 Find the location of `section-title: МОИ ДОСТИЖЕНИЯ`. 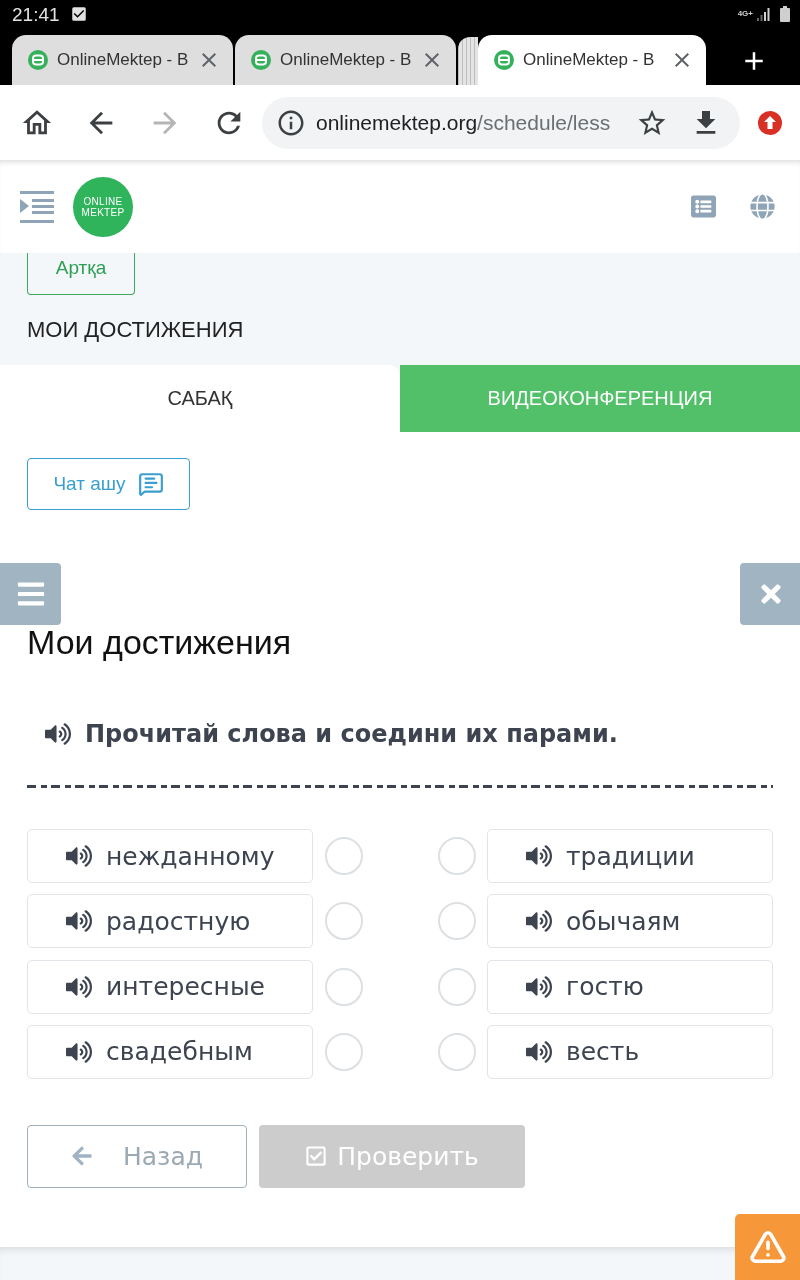

section-title: МОИ ДОСТИЖЕНИЯ is located at coordinates (135, 330).